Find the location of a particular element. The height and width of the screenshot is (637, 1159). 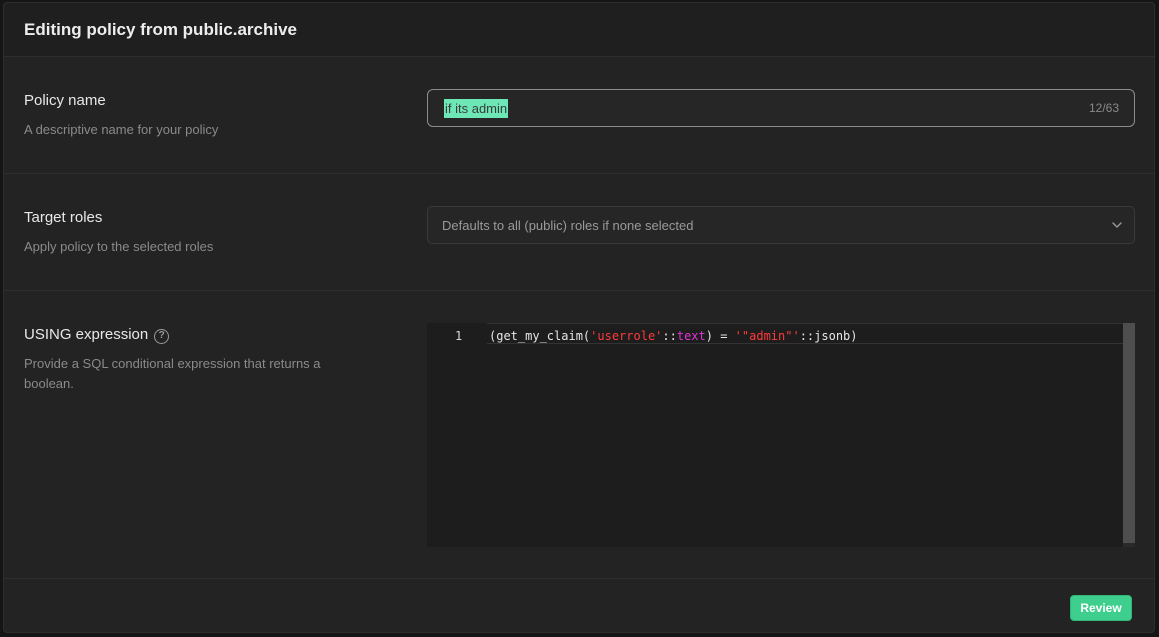

chevron-down-icon is located at coordinates (1117, 225).